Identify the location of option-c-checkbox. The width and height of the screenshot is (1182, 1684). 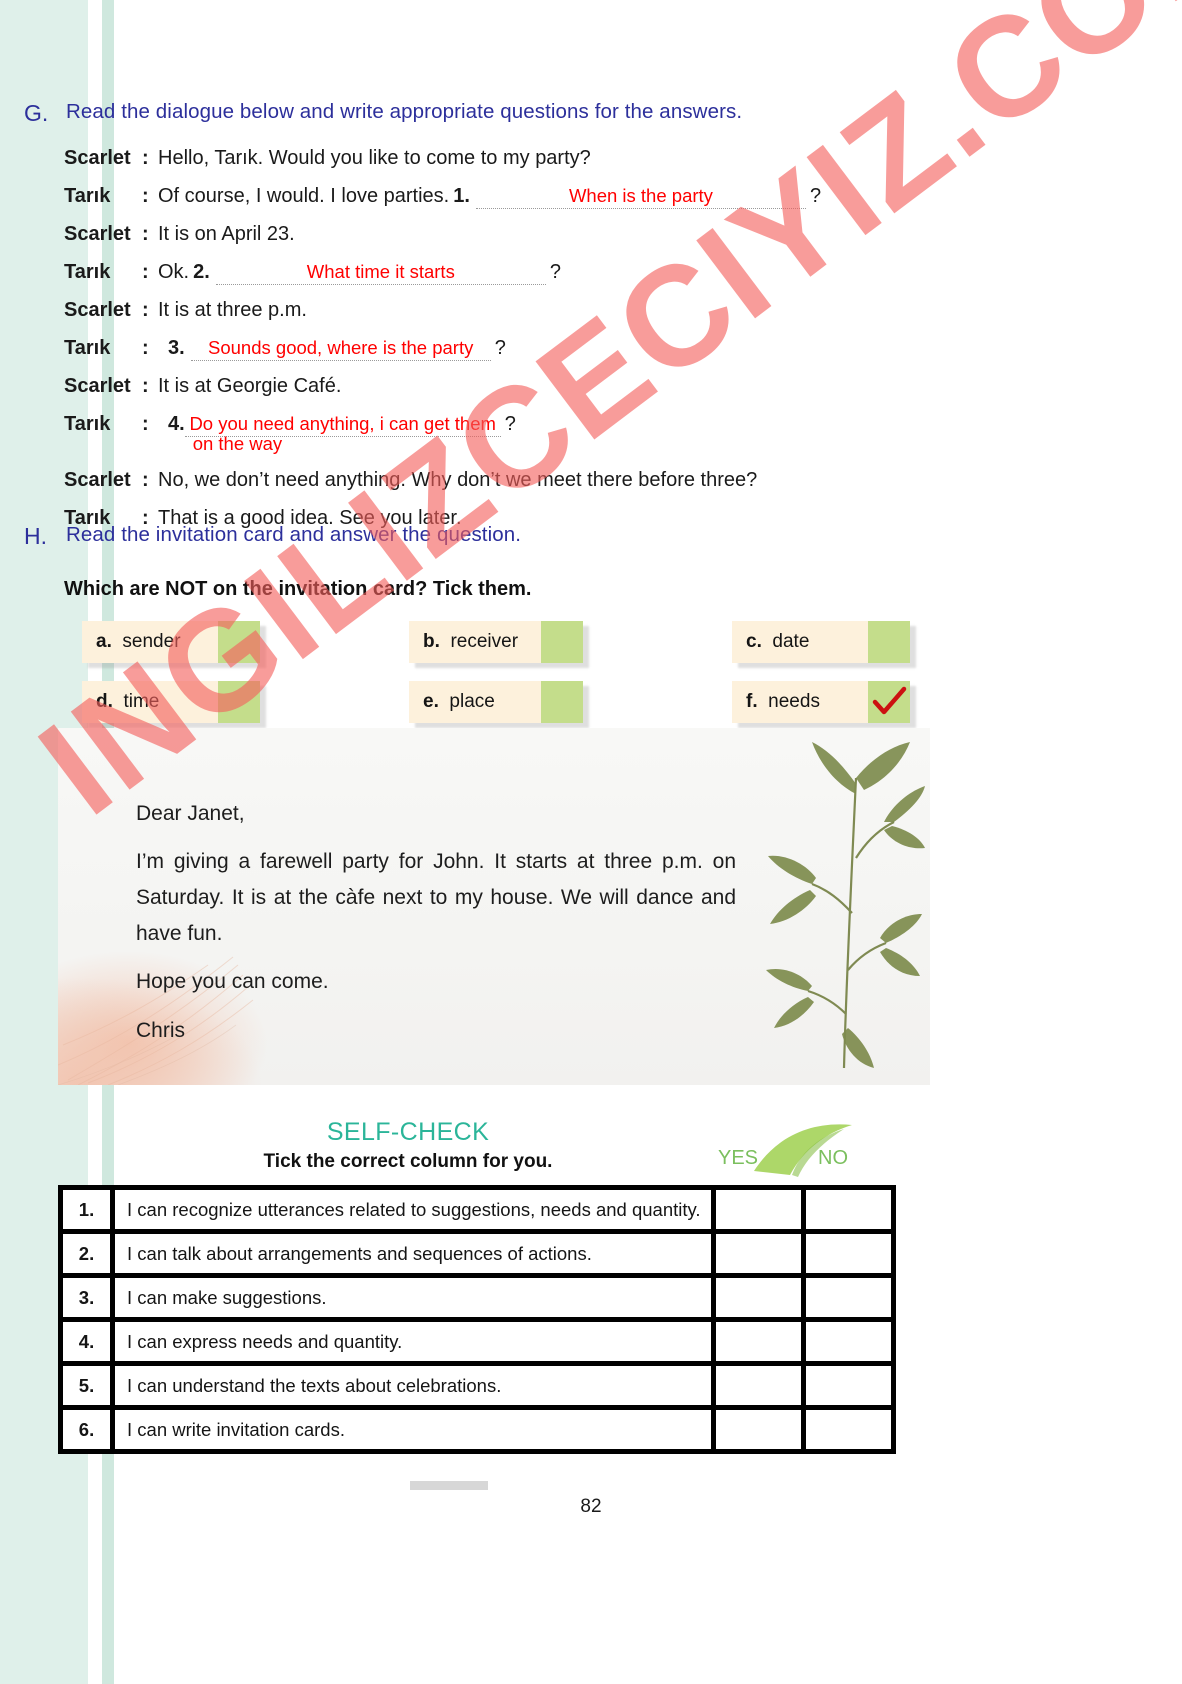
(889, 642).